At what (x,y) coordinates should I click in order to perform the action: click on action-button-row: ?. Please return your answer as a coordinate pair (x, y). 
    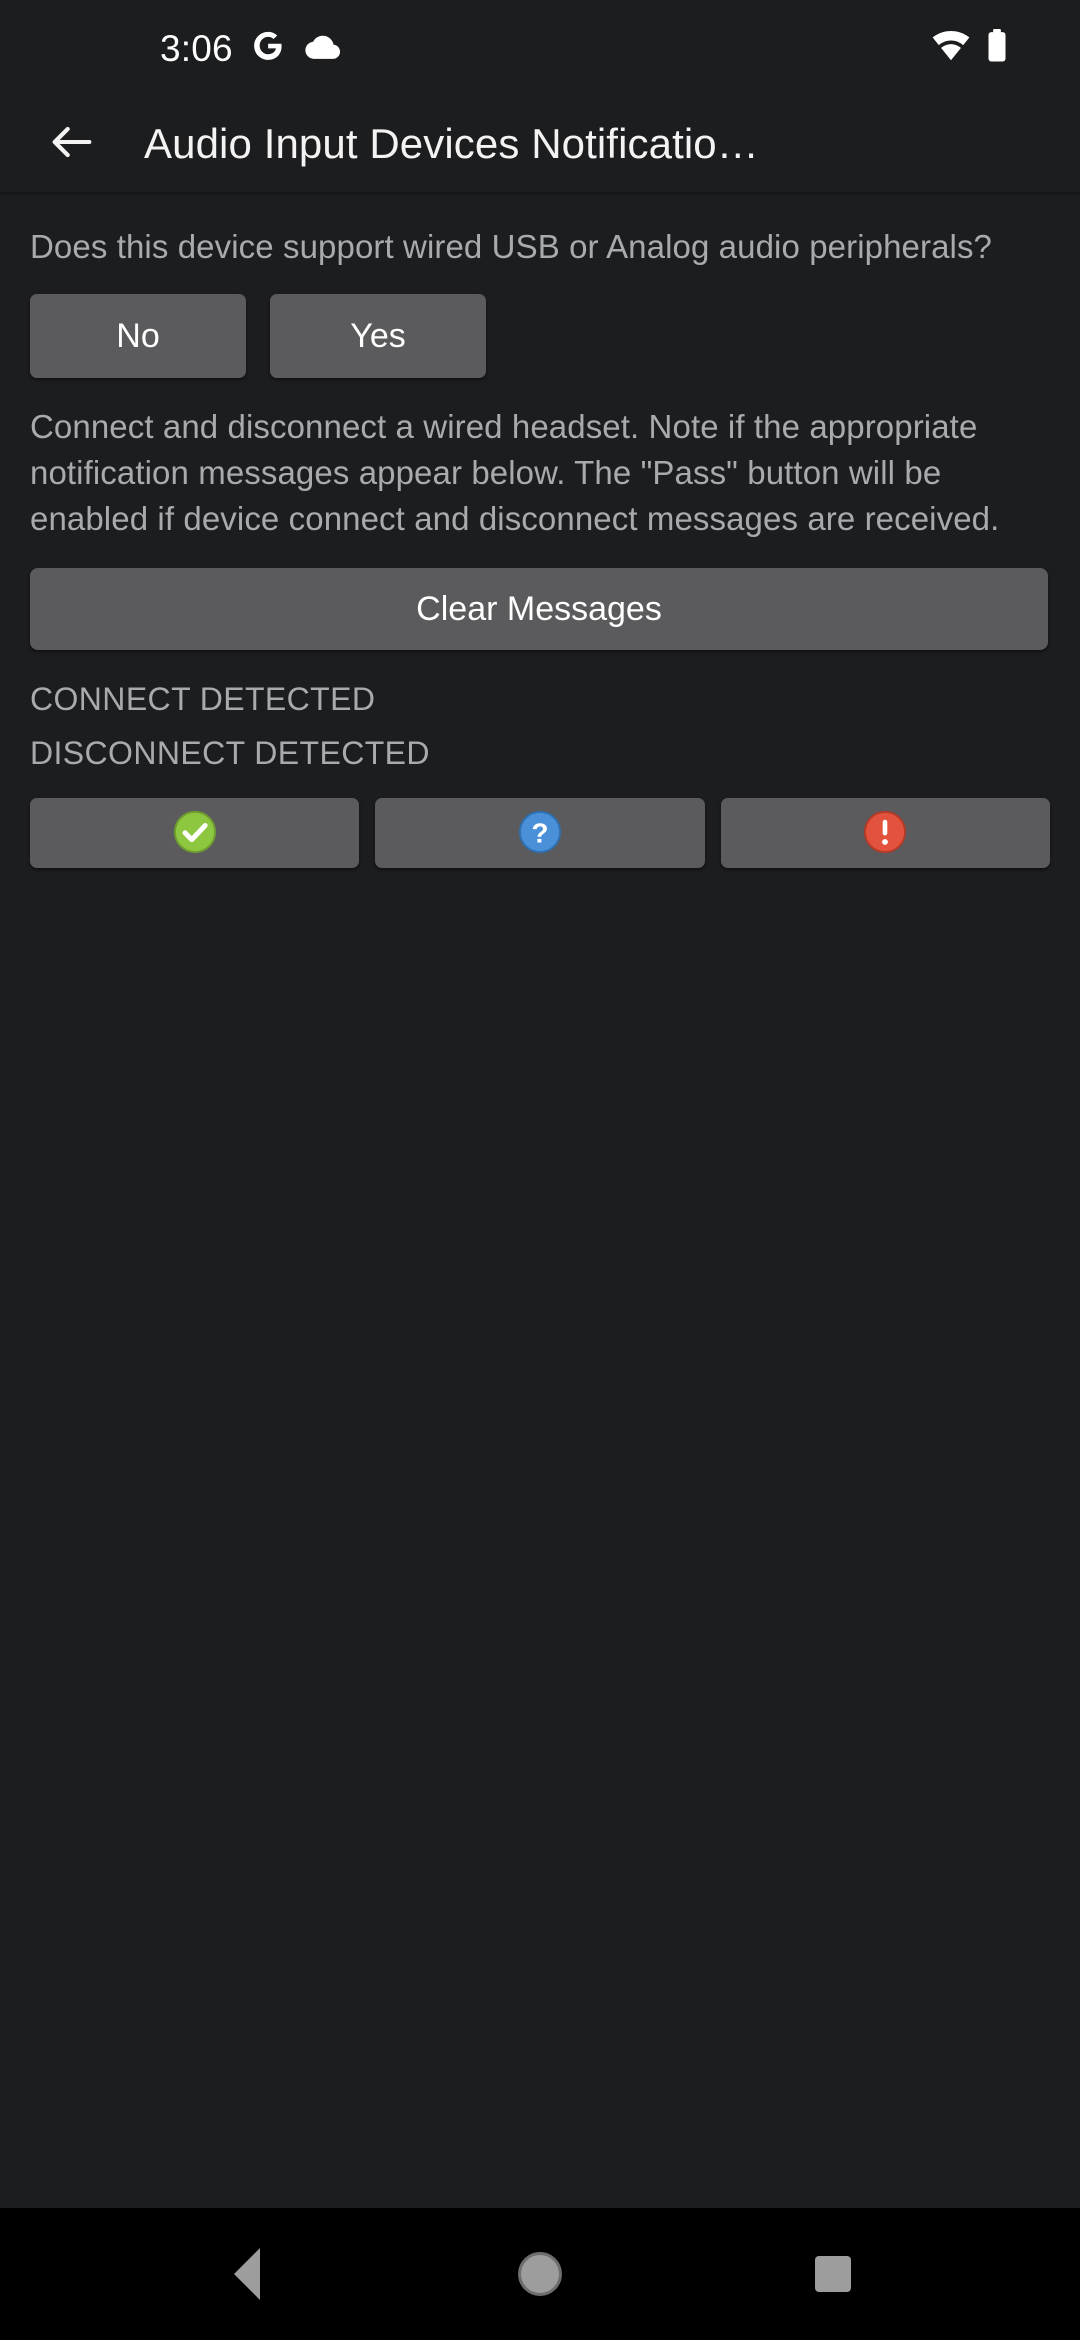
    Looking at the image, I should click on (540, 833).